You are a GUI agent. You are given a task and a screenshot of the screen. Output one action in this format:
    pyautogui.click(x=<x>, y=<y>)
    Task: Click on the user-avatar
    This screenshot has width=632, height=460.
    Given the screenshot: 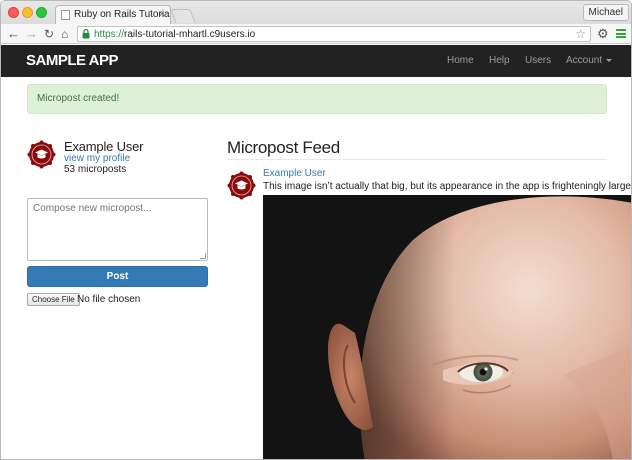 What is the action you would take?
    pyautogui.click(x=41, y=154)
    